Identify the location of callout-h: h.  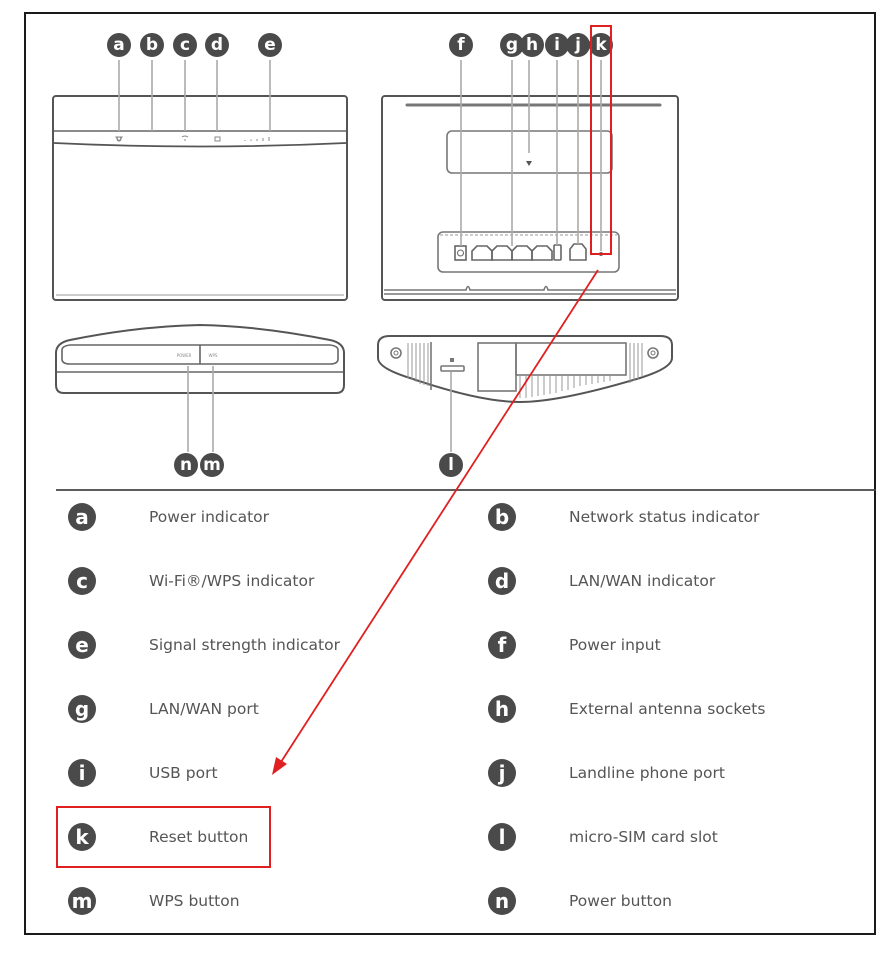
(532, 45).